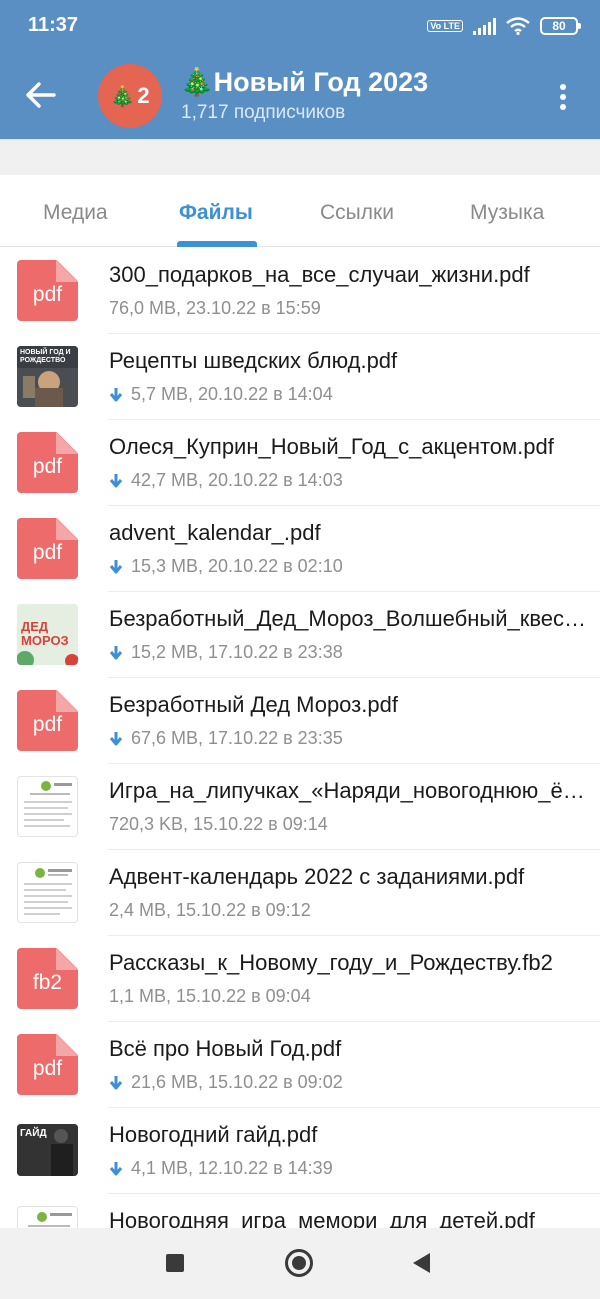  Describe the element at coordinates (45, 356) in the screenshot. I see `thumb-caption: НОВЫЙ ГОД И РОЖДЕСТВО` at that location.